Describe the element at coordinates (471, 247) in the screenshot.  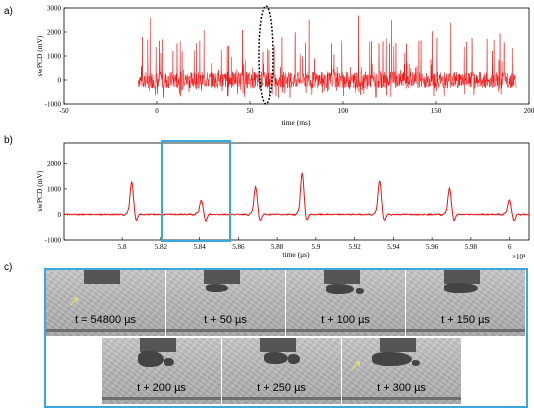
I see `chart-b-xtick-label-9: 5.98` at that location.